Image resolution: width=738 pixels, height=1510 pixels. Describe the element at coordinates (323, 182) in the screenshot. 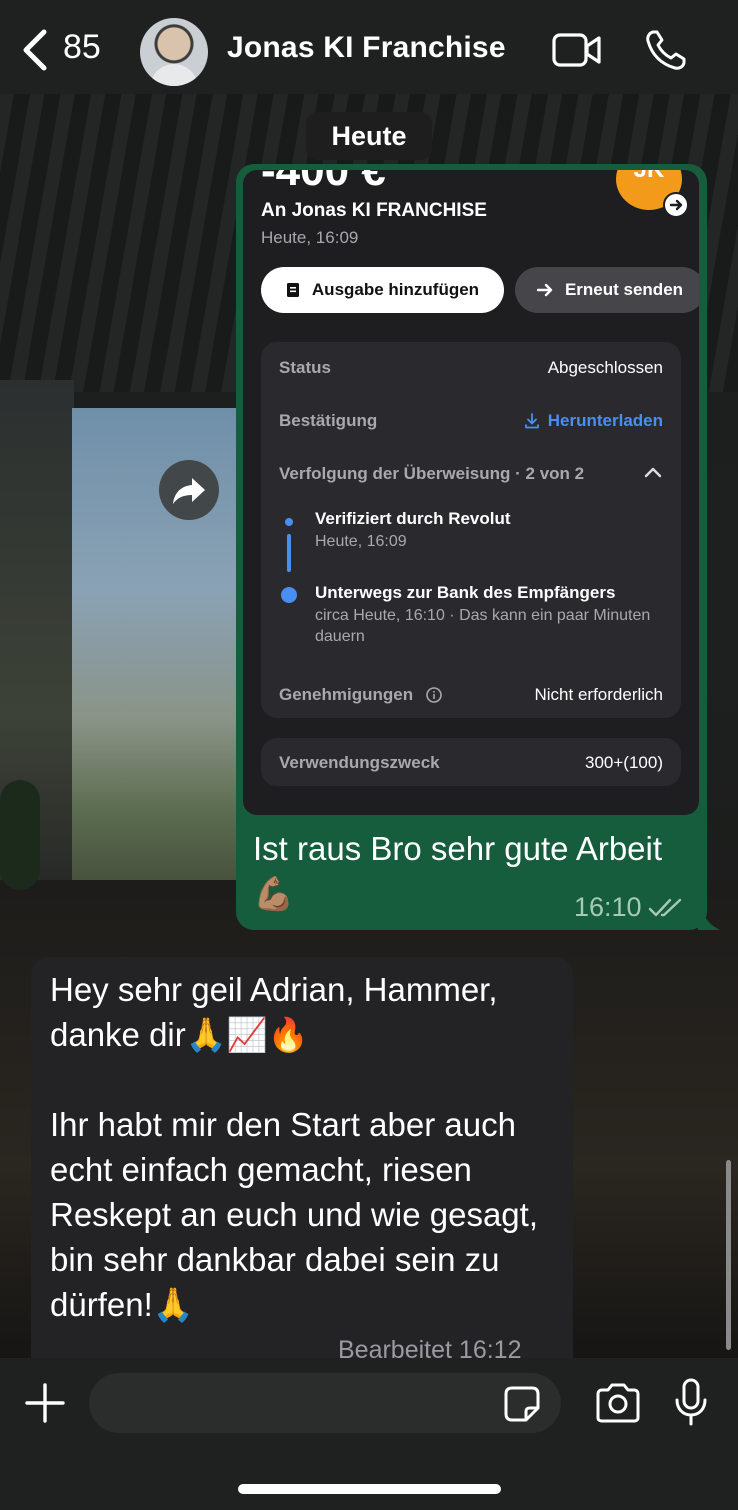

I see `transfer-amount: -400 €` at that location.